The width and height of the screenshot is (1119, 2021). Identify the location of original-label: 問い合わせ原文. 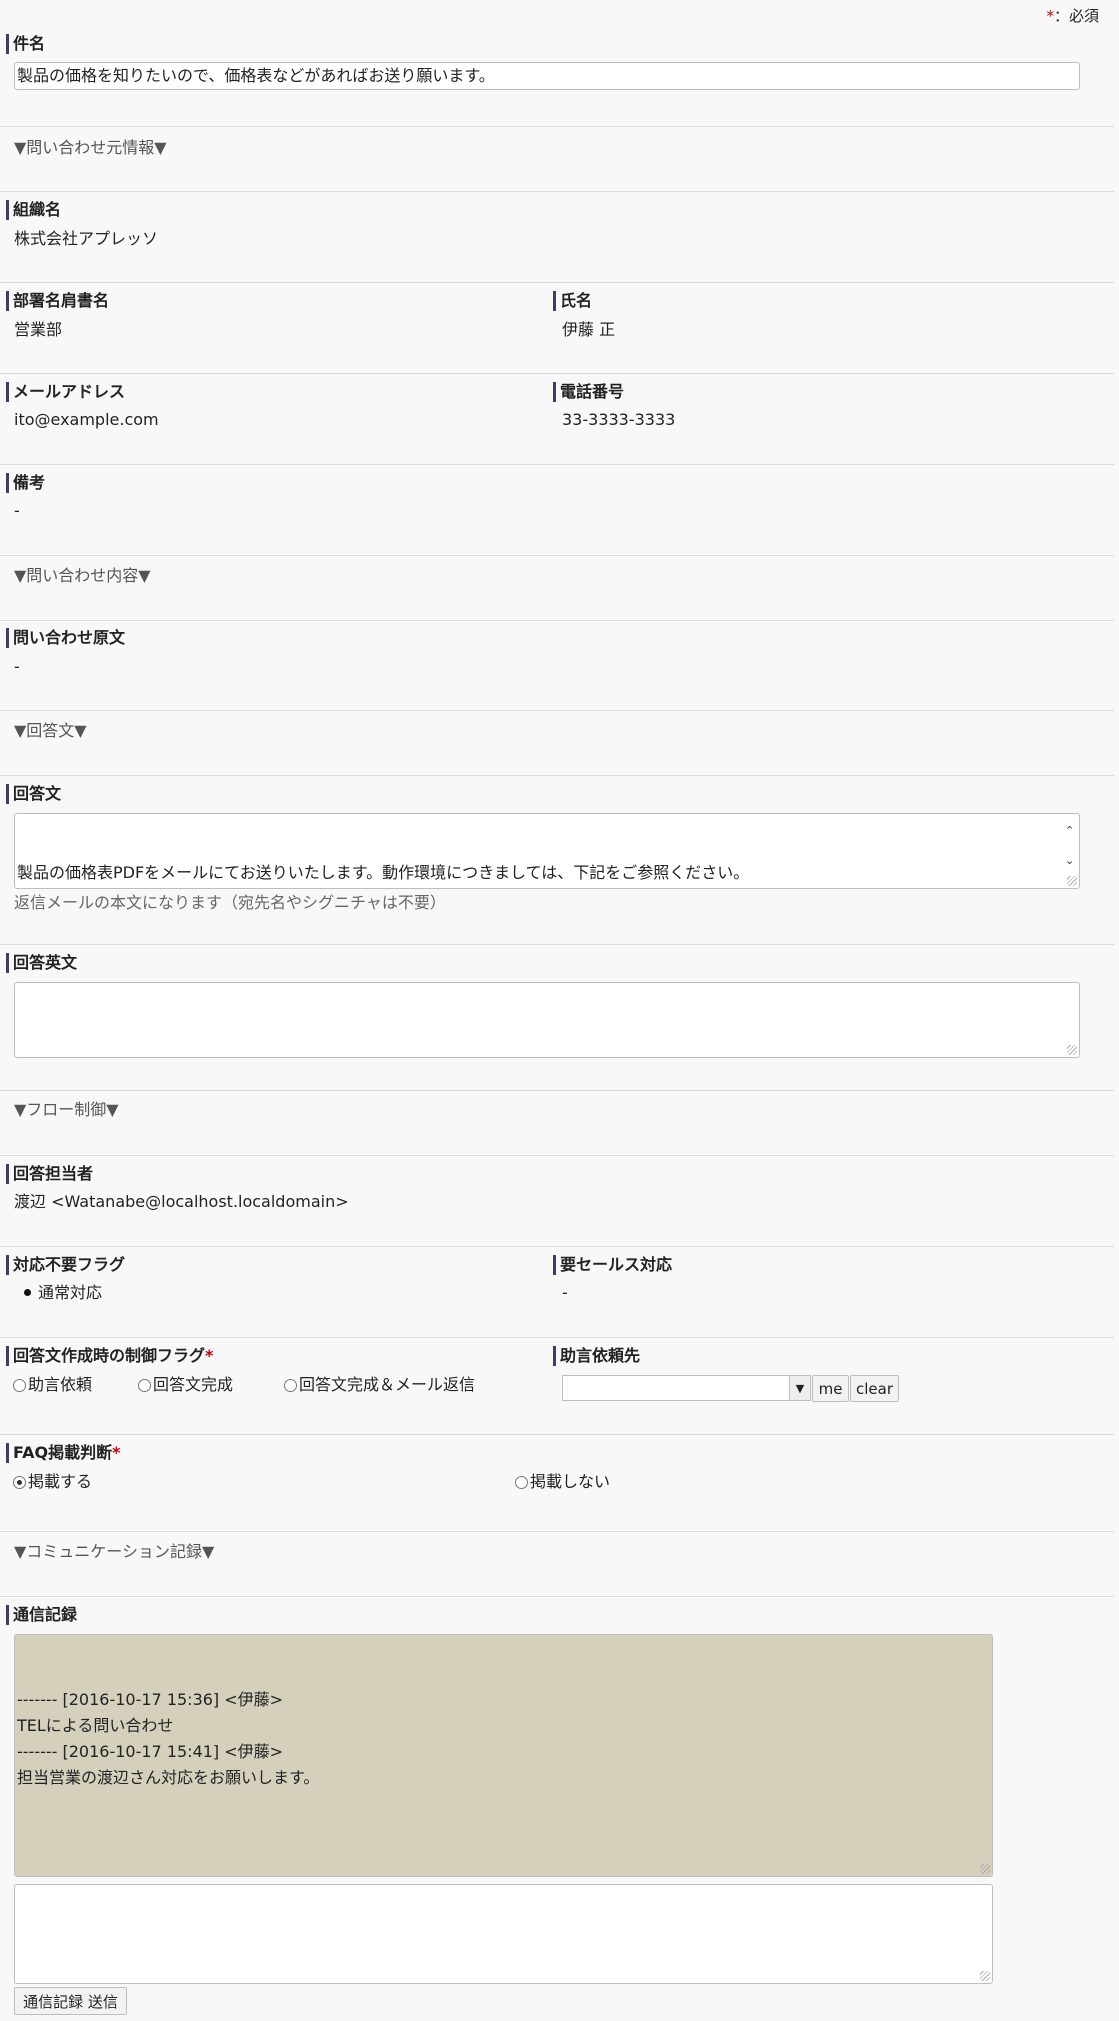
(65, 638).